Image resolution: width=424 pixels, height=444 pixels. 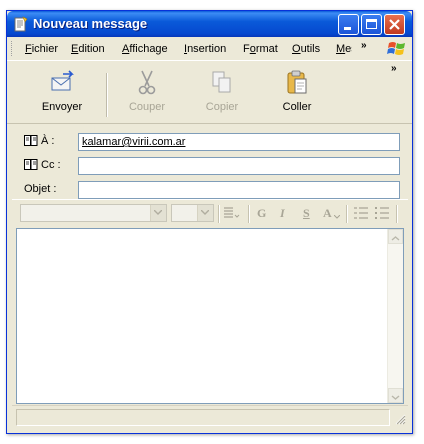 What do you see at coordinates (239, 142) in the screenshot?
I see `to-input: kalamar@virii.com.ar` at bounding box center [239, 142].